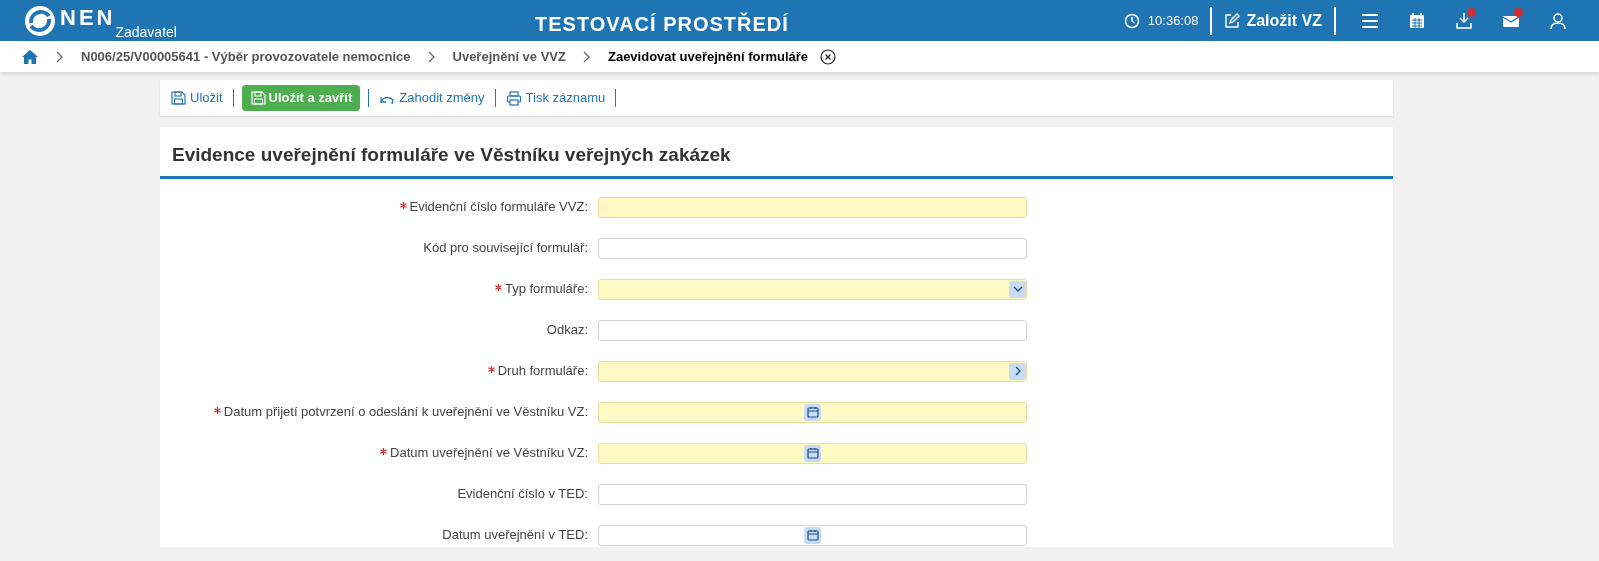 The height and width of the screenshot is (561, 1599). What do you see at coordinates (1017, 289) in the screenshot?
I see `chevron-down-icon` at bounding box center [1017, 289].